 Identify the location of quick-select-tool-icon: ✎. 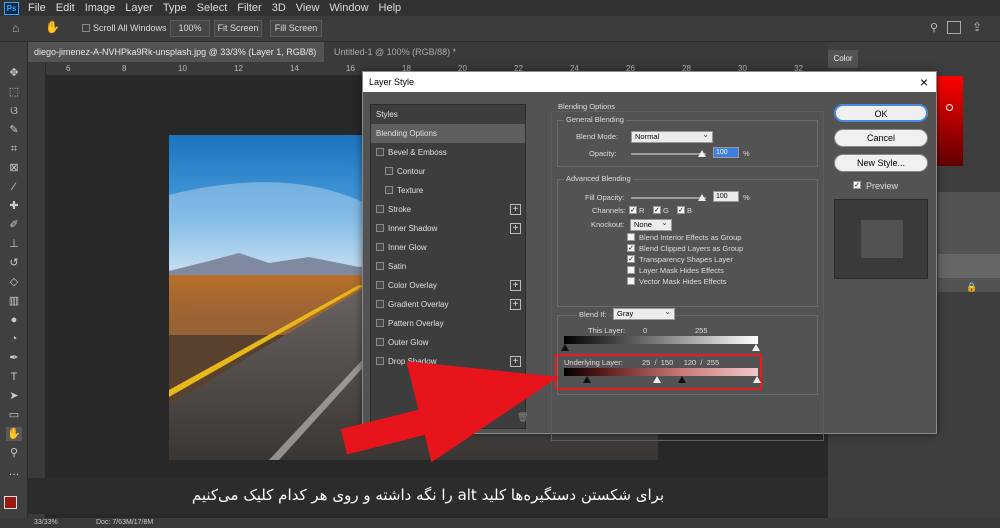
(14, 130).